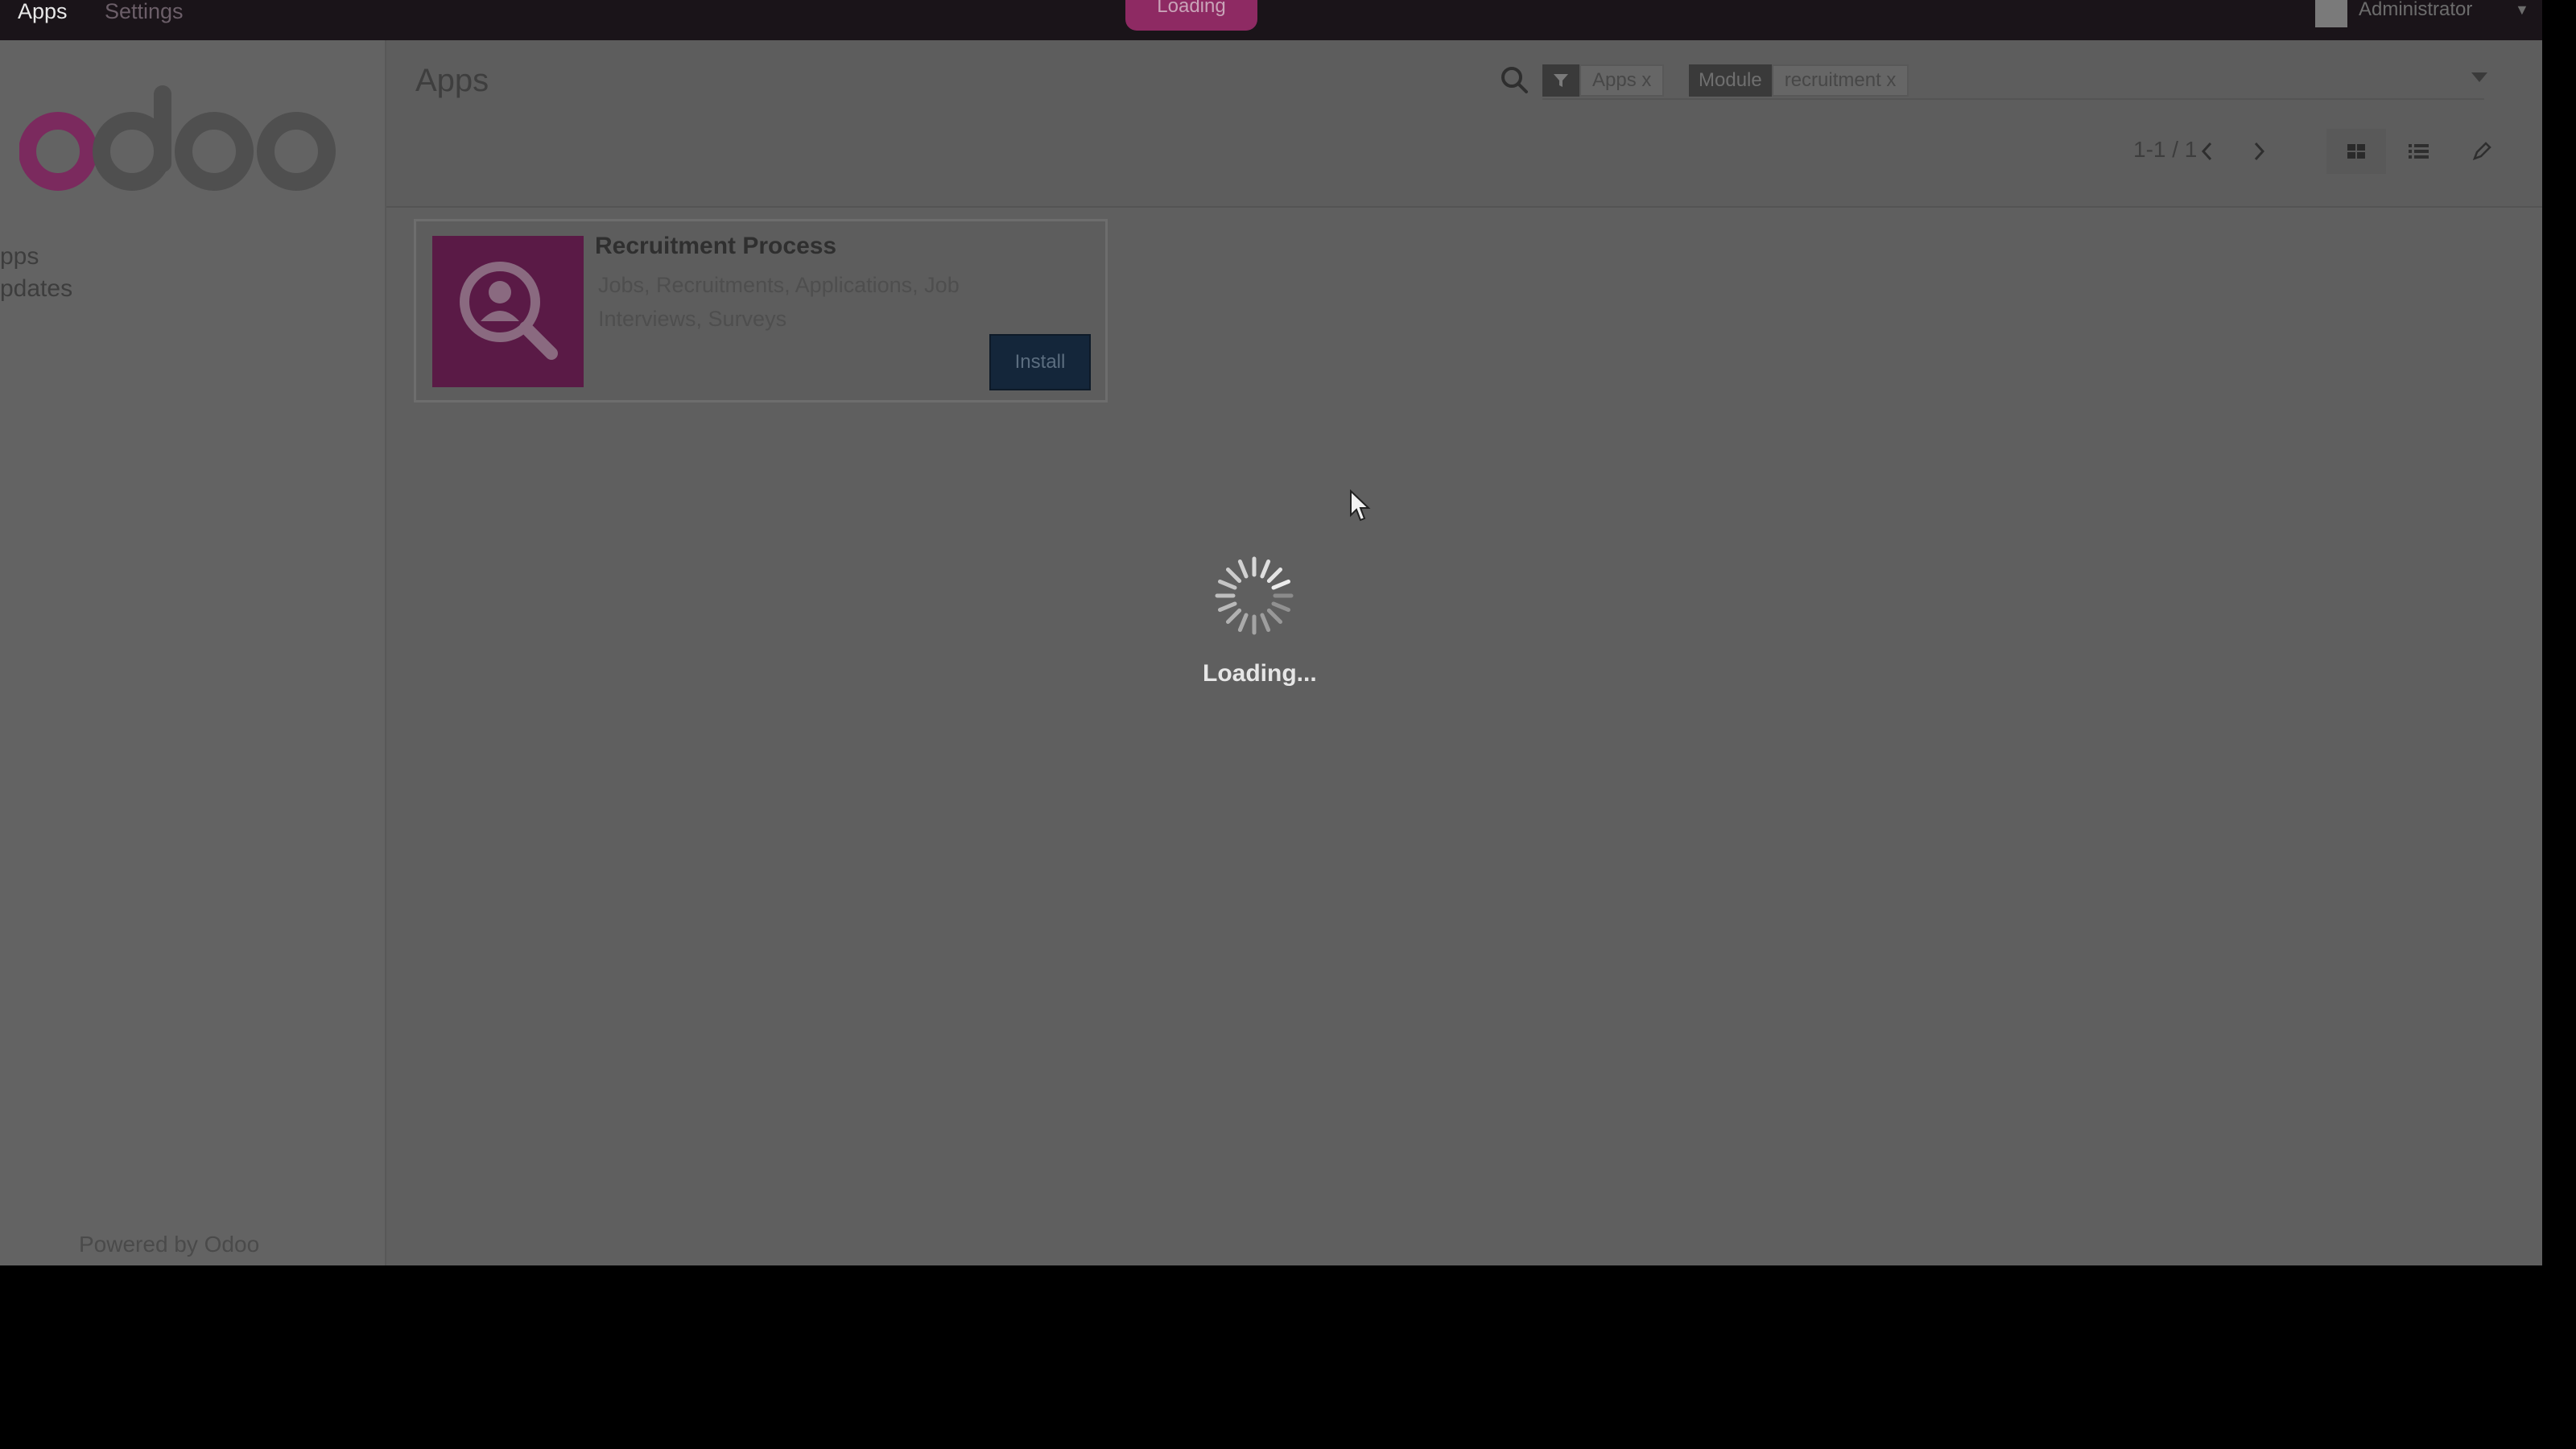  I want to click on edit-icon, so click(2481, 151).